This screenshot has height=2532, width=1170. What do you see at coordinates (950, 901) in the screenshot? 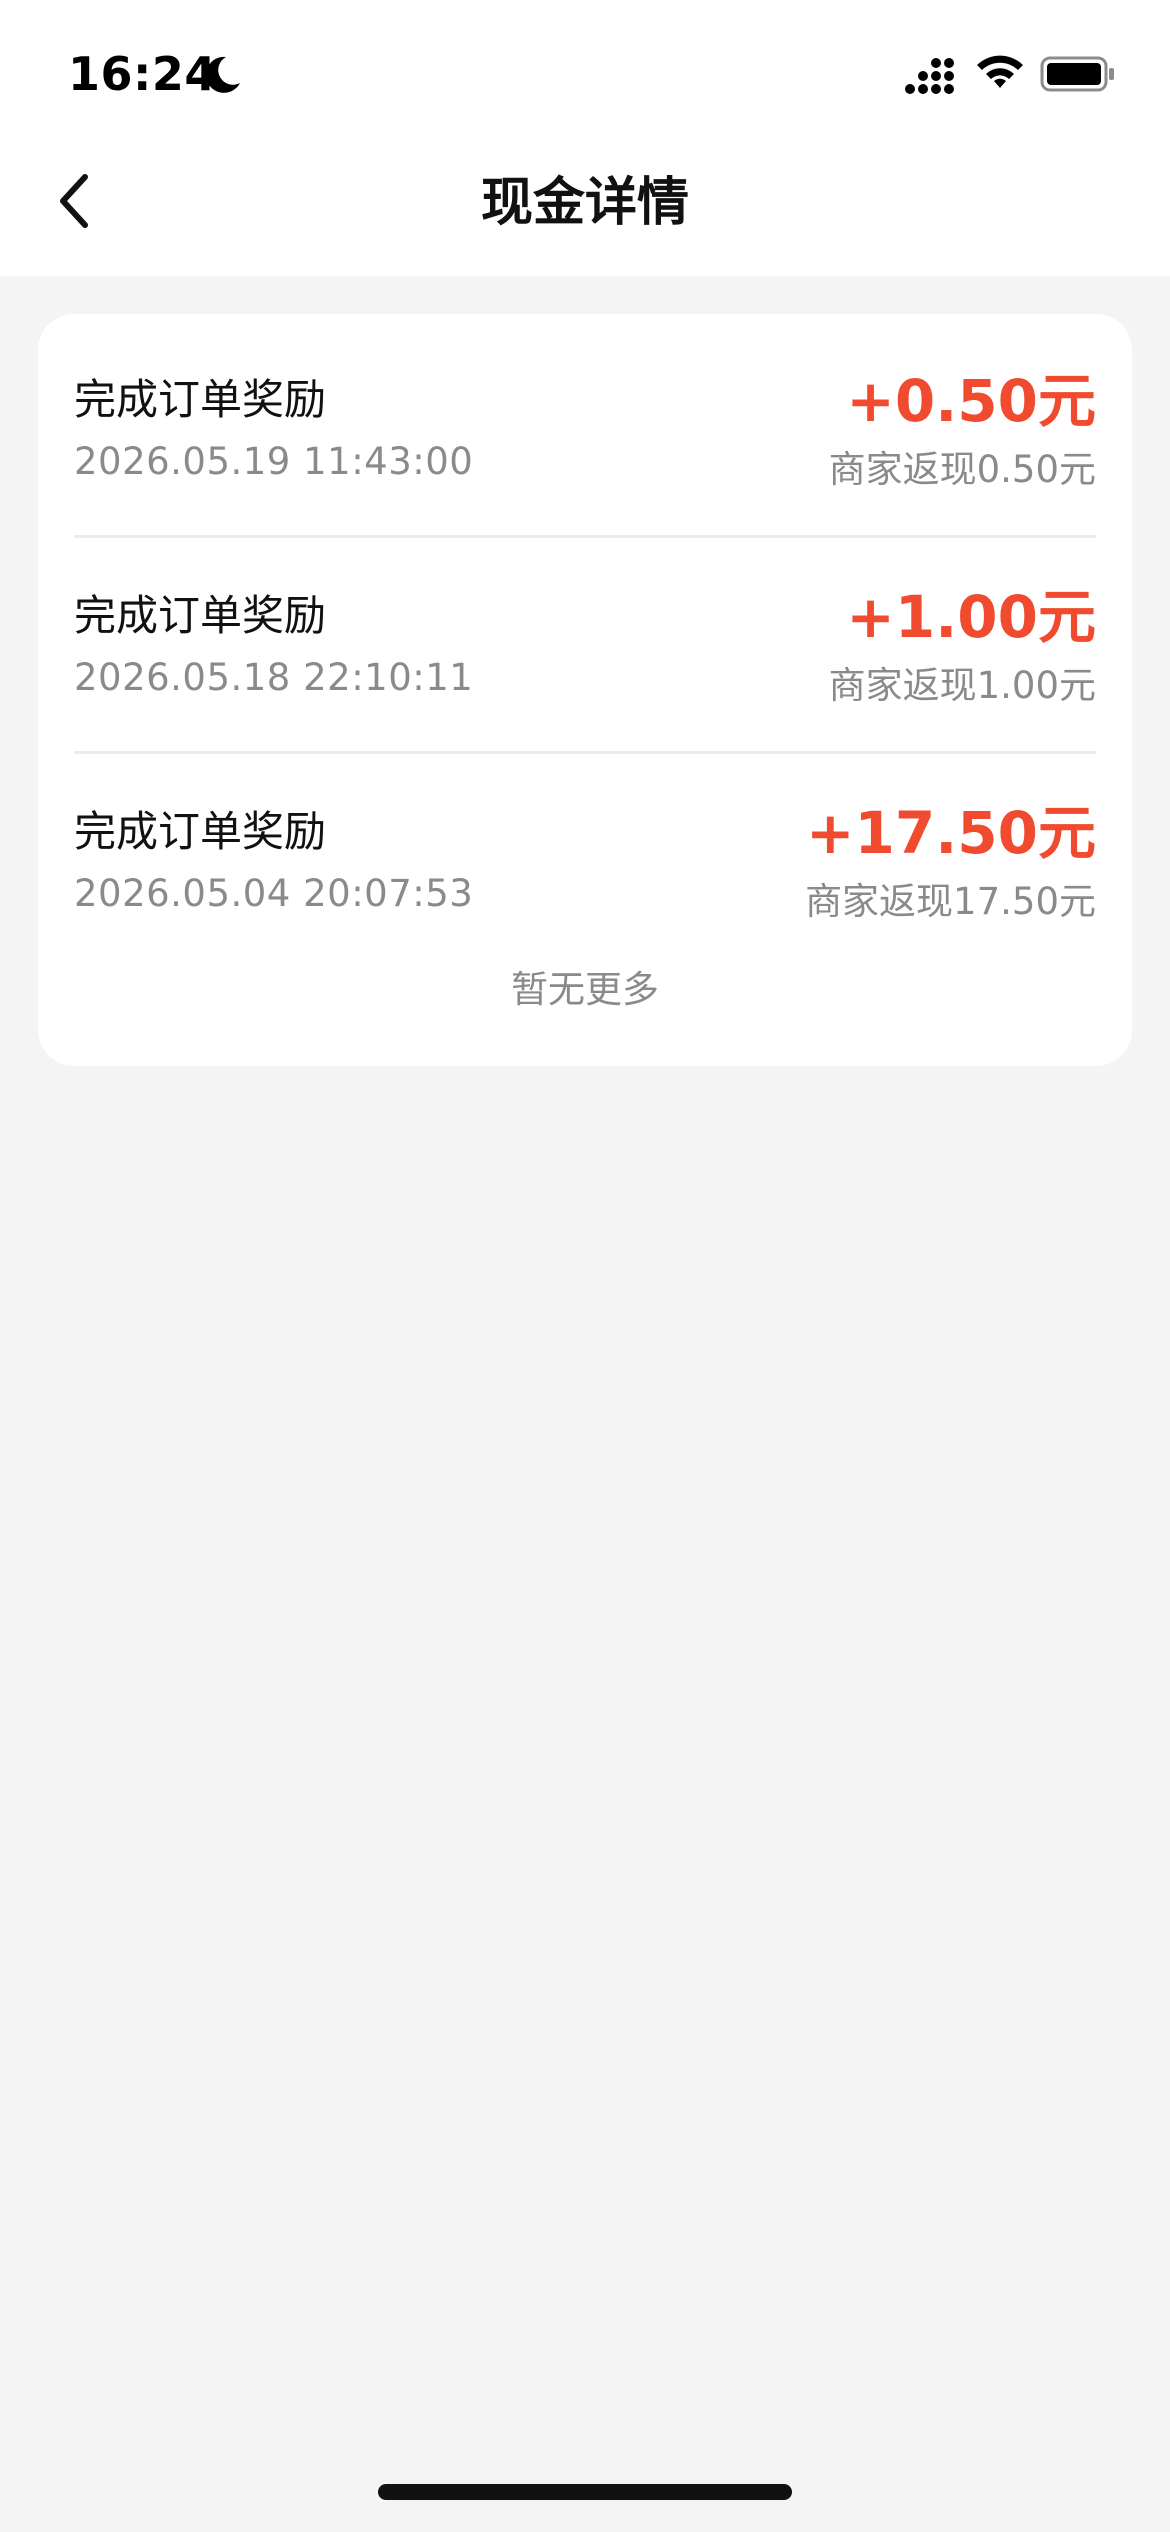
I see `record-note: 商家返现17.50元` at bounding box center [950, 901].